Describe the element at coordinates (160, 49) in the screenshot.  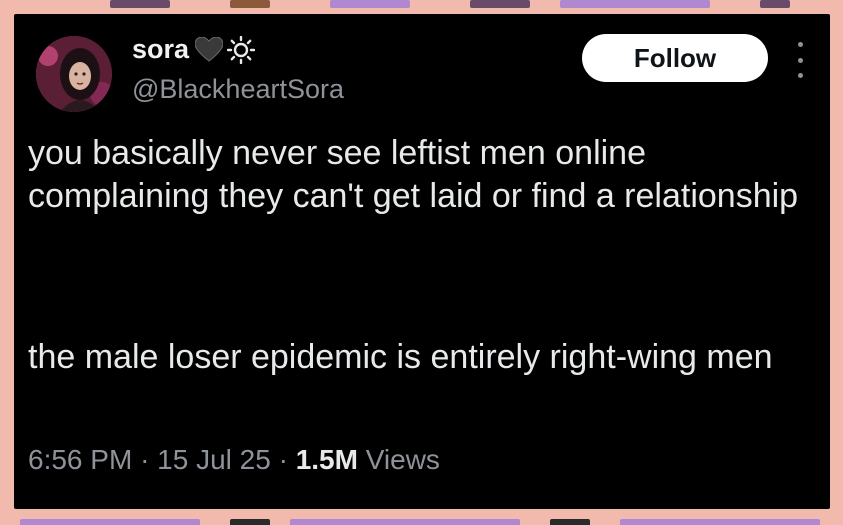
I see `display-name: sora` at that location.